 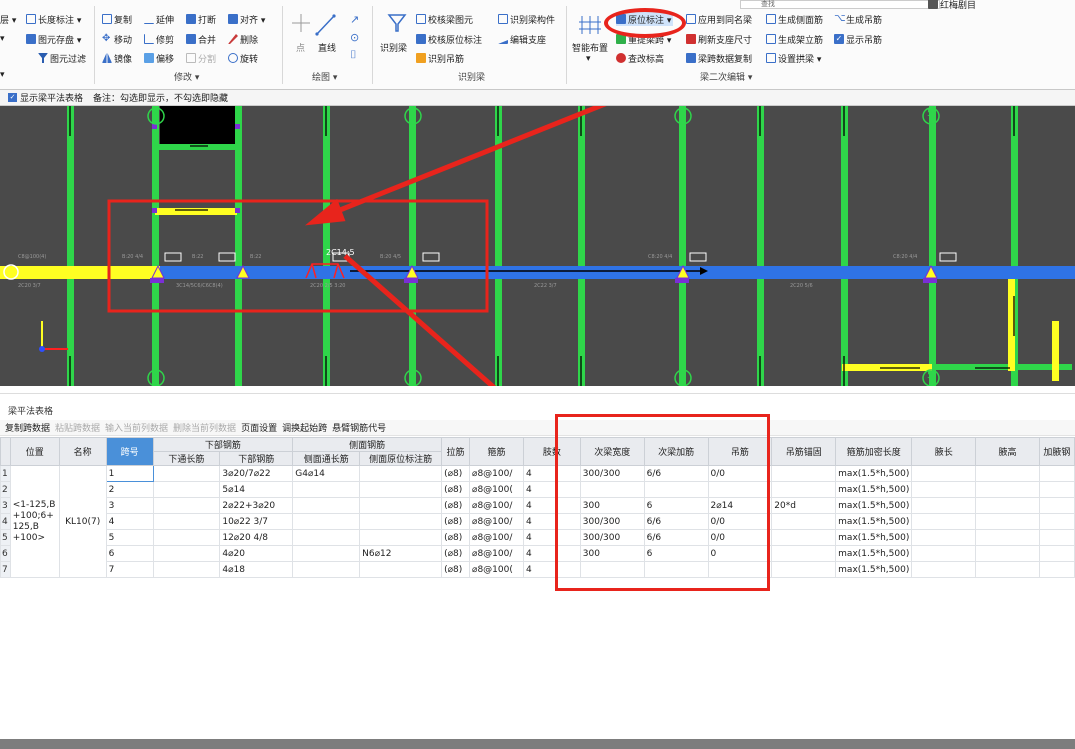 What do you see at coordinates (397, 23) in the screenshot?
I see `identify-beam-icon` at bounding box center [397, 23].